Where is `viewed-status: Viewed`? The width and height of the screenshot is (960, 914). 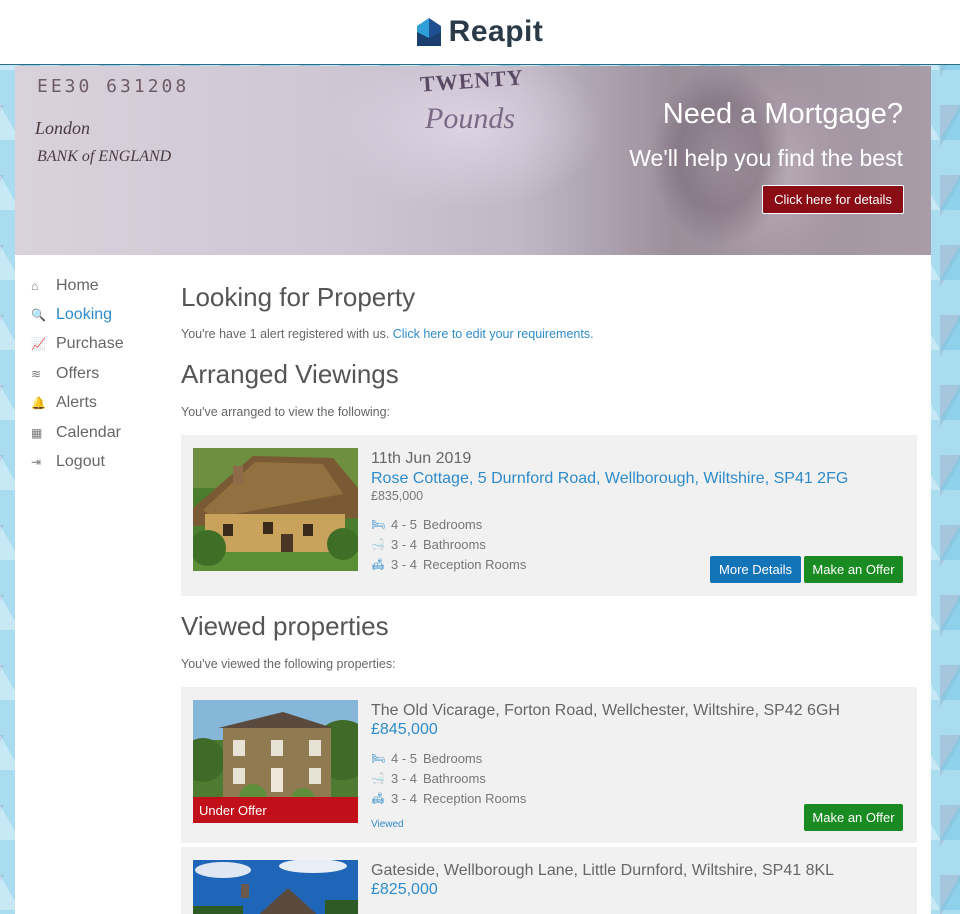
viewed-status: Viewed is located at coordinates (387, 824).